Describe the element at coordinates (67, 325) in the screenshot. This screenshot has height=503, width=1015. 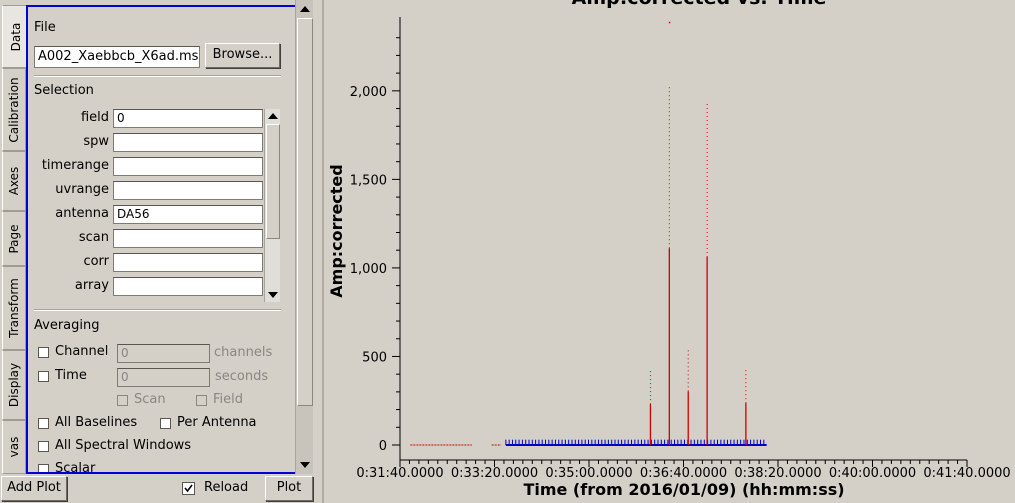
I see `averaging-heading: Averaging` at that location.